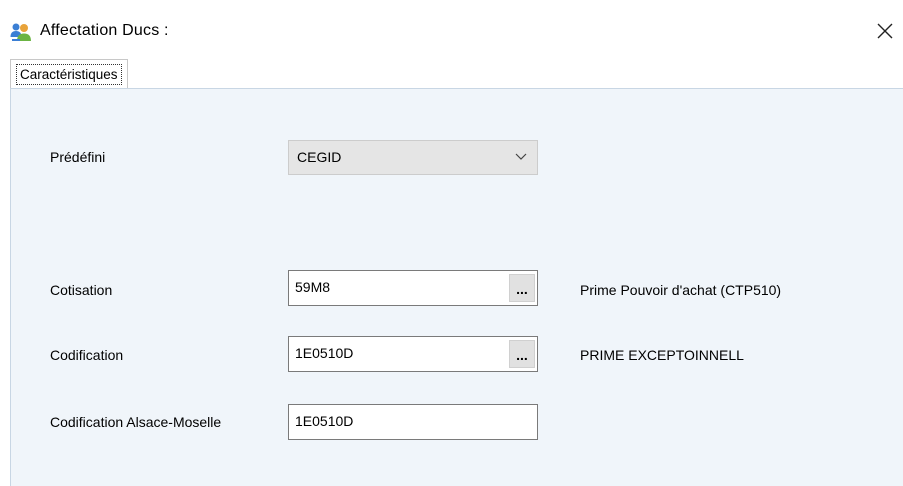 The image size is (903, 486). Describe the element at coordinates (20, 32) in the screenshot. I see `users-icon` at that location.